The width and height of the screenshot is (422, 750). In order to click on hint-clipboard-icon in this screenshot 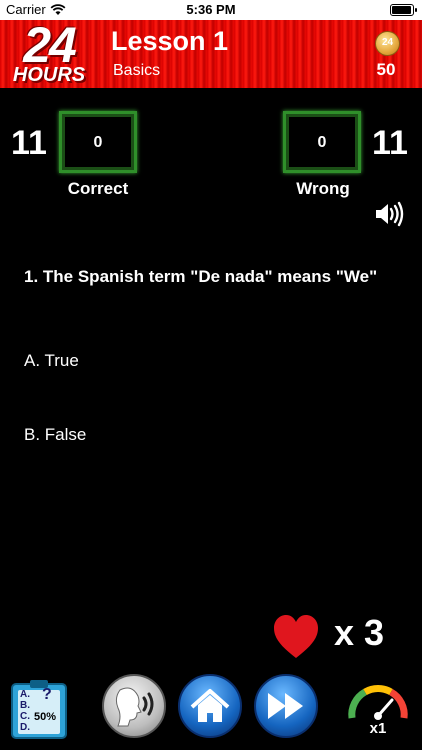, I will do `click(39, 709)`.